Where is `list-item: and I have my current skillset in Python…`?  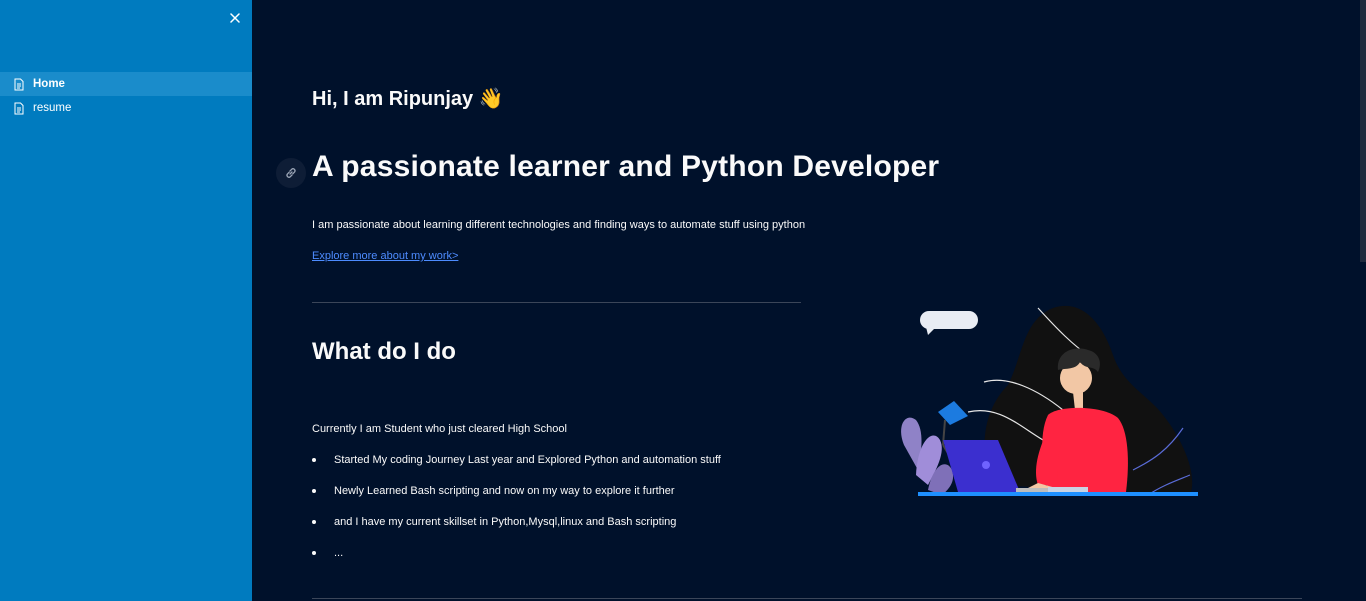 list-item: and I have my current skillset in Python… is located at coordinates (516, 531).